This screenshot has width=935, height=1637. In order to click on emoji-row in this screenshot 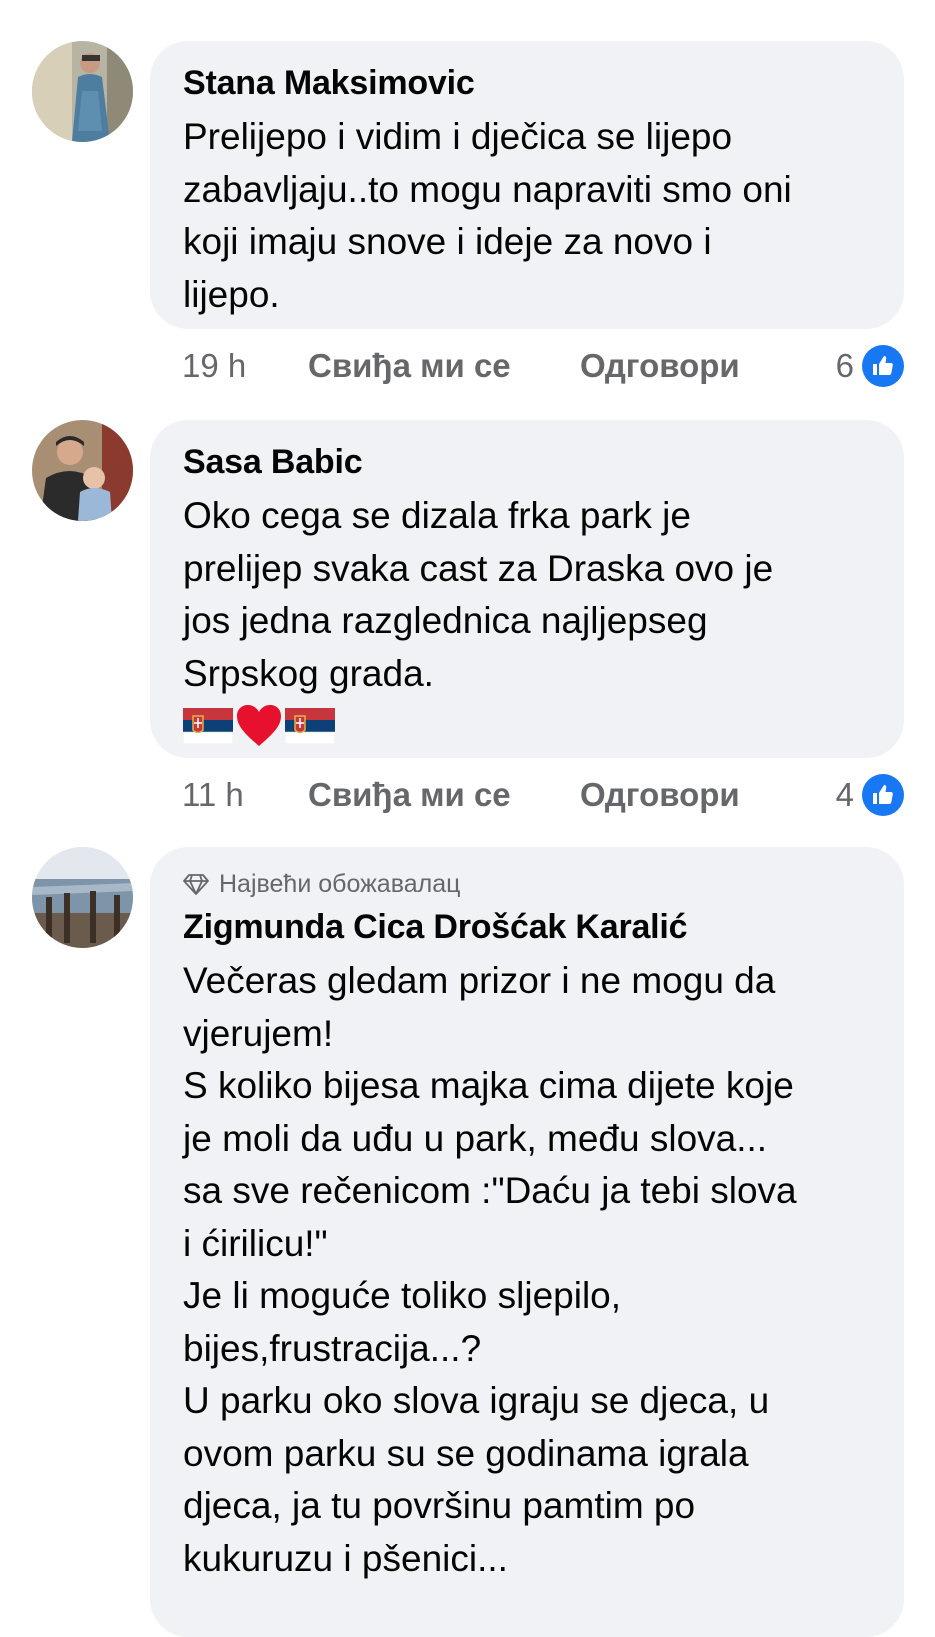, I will do `click(528, 728)`.